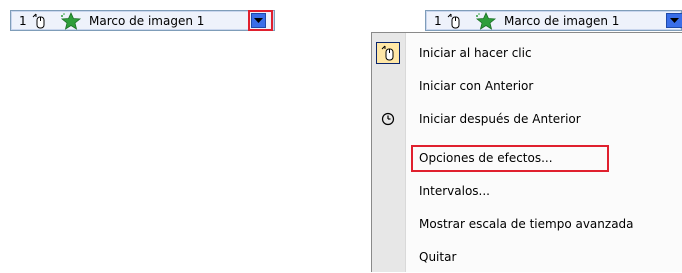 The image size is (682, 273). I want to click on highlight-box-effect-options, so click(510, 158).